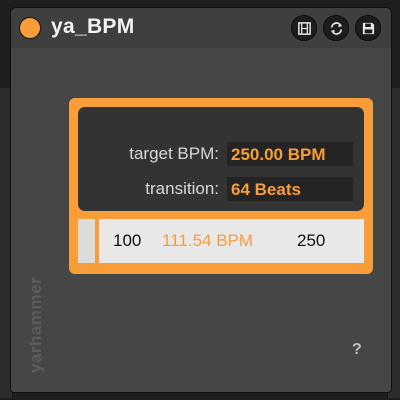 The width and height of the screenshot is (400, 400). I want to click on current-bpm-value: 111.54 BPM, so click(208, 240).